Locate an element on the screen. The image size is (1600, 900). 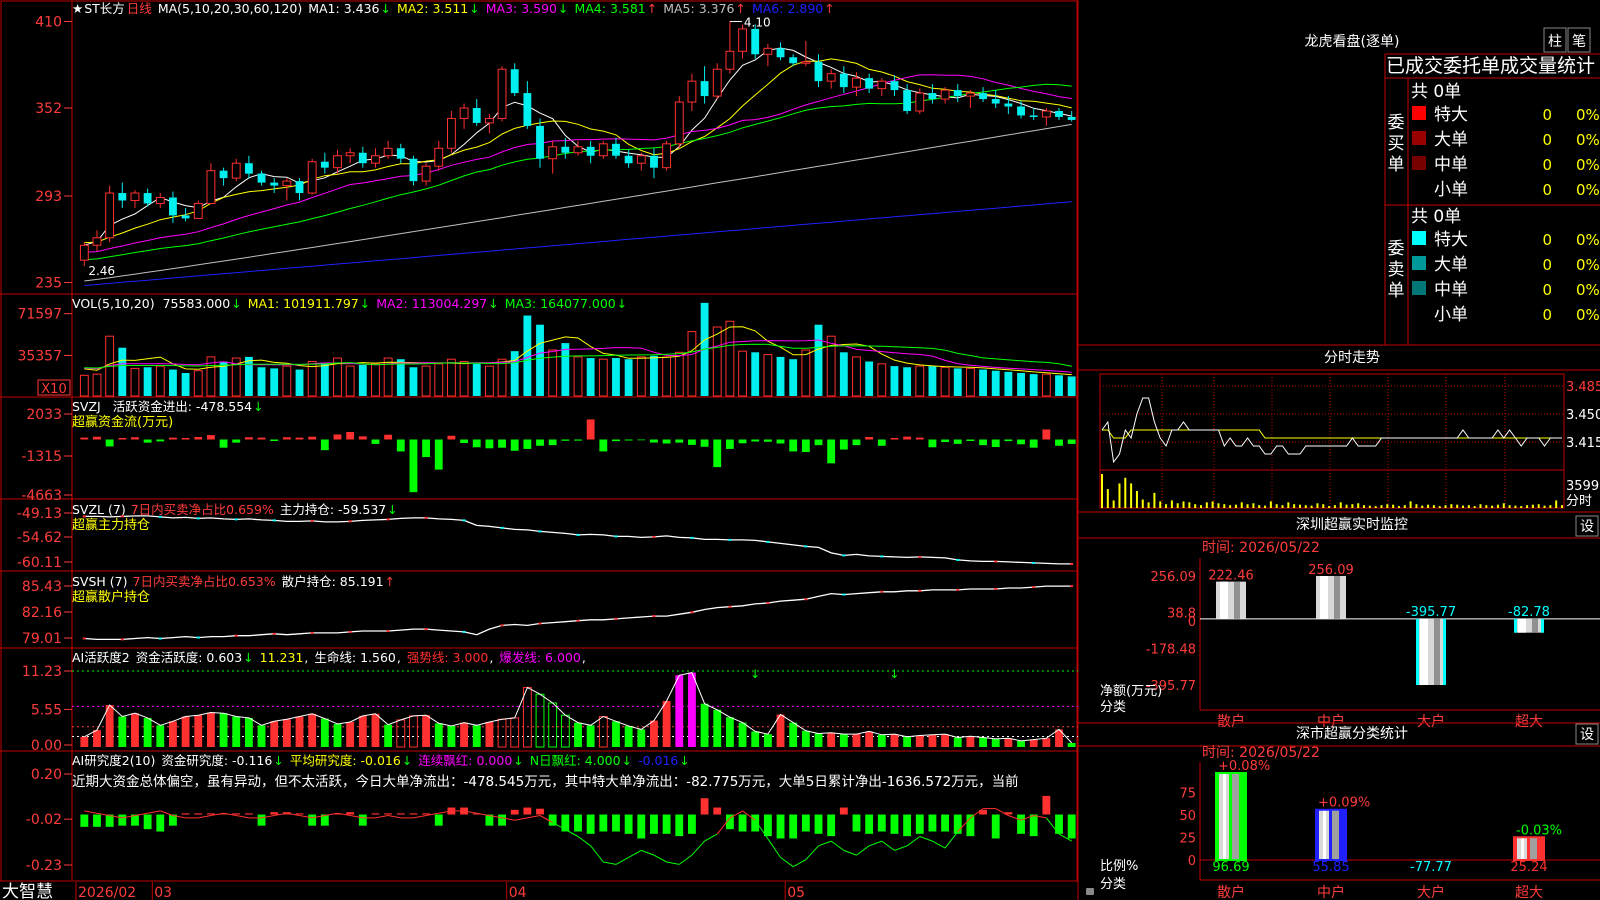
row-label: 大单 is located at coordinates (1451, 265).